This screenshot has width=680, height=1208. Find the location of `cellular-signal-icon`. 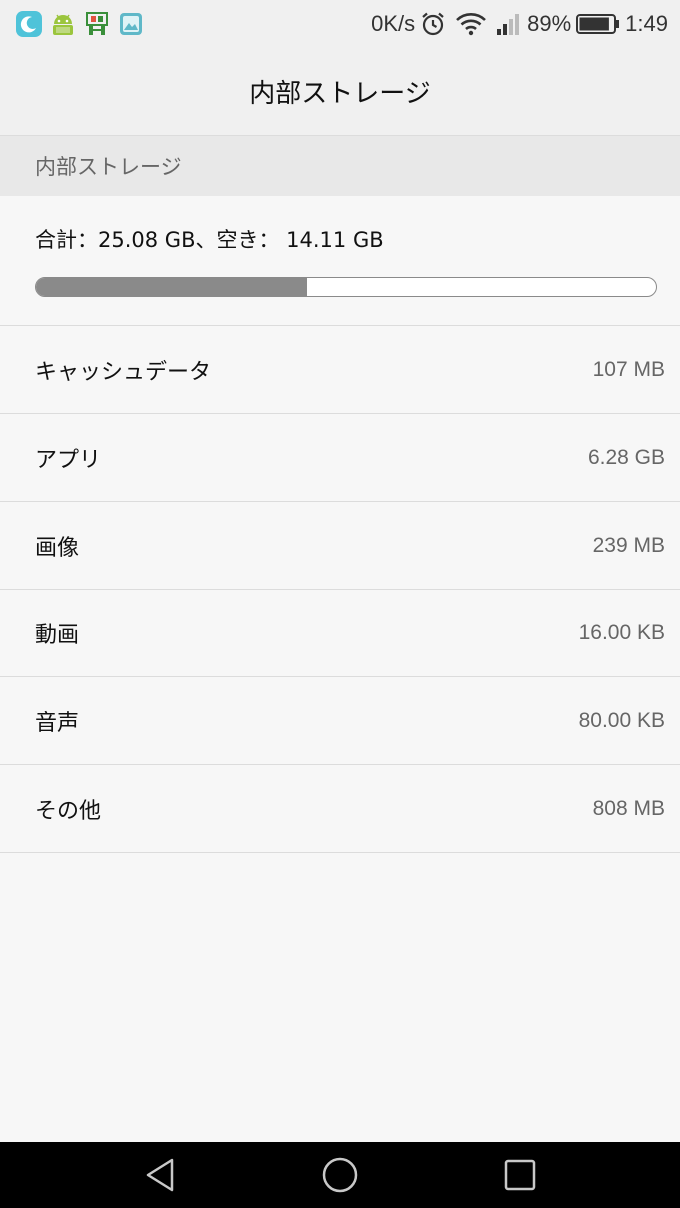

cellular-signal-icon is located at coordinates (509, 24).